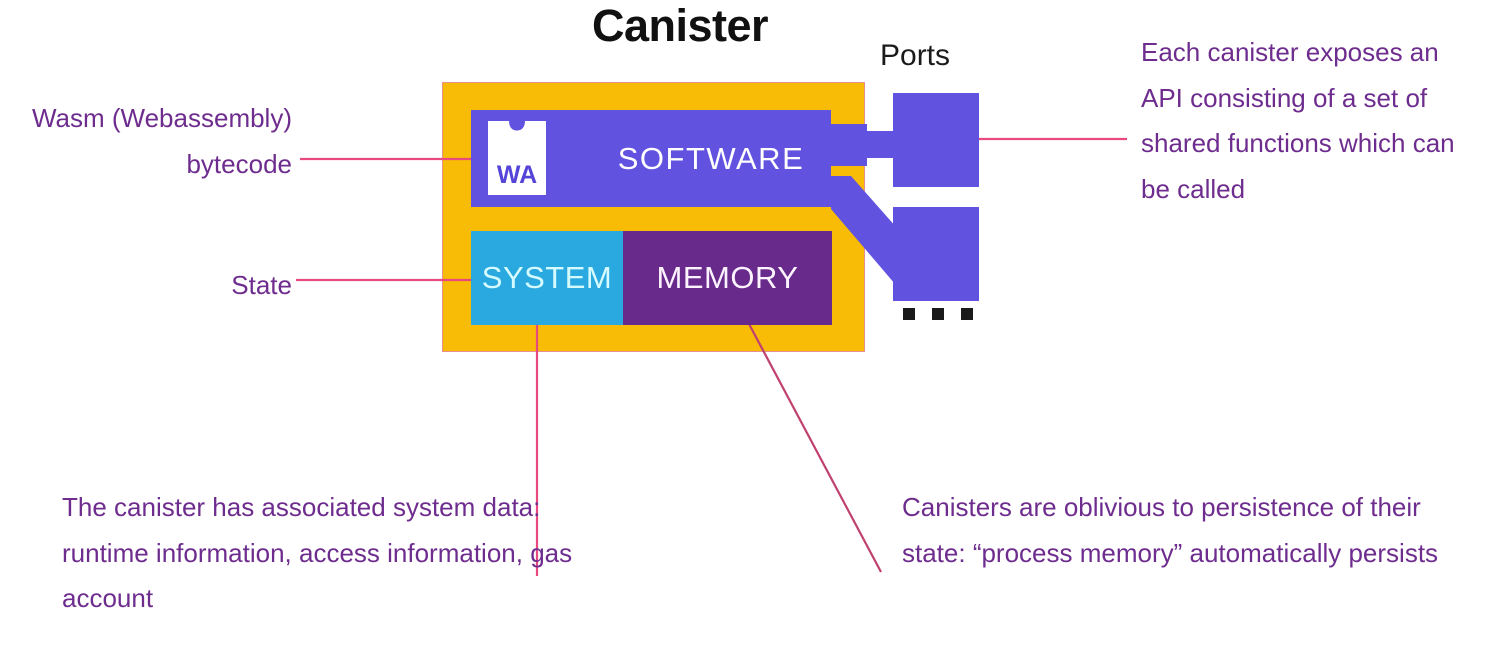 The height and width of the screenshot is (668, 1490). Describe the element at coordinates (915, 55) in the screenshot. I see `ports-label: Ports` at that location.